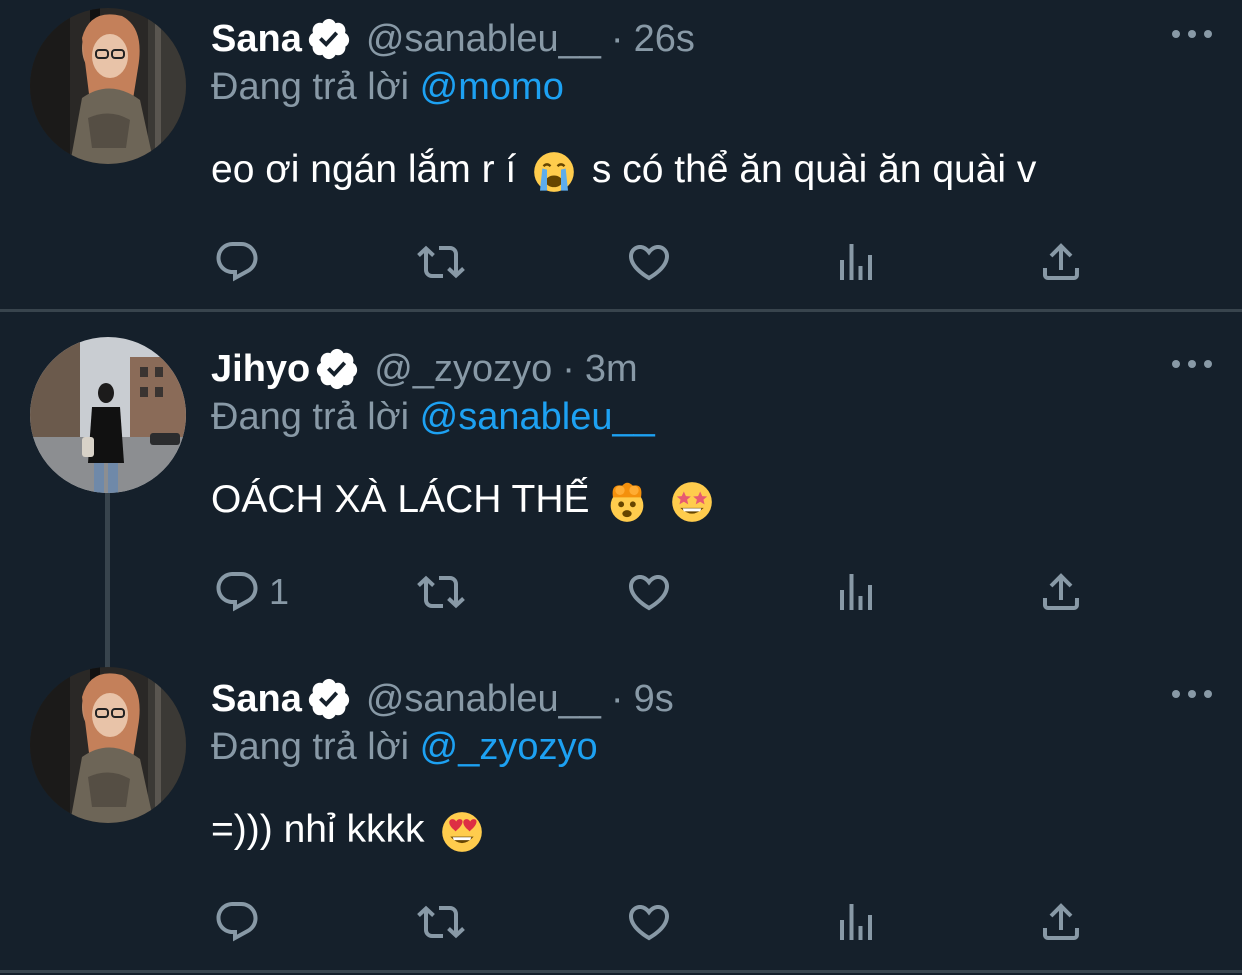  What do you see at coordinates (463, 369) in the screenshot?
I see `user-handle: @_zyozyo` at bounding box center [463, 369].